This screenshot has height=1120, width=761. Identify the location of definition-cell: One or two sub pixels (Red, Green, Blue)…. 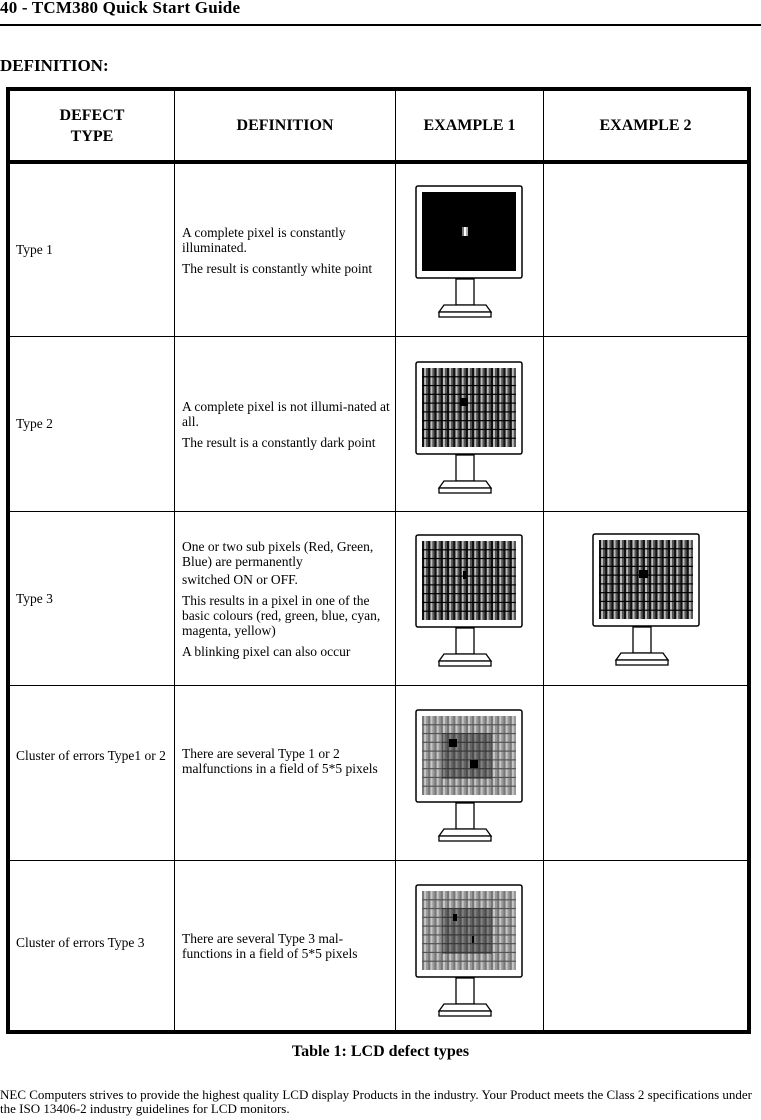
(286, 598).